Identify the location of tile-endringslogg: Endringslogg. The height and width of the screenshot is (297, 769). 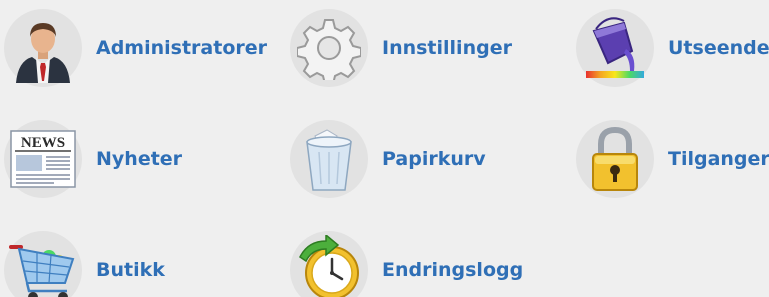
(406, 263).